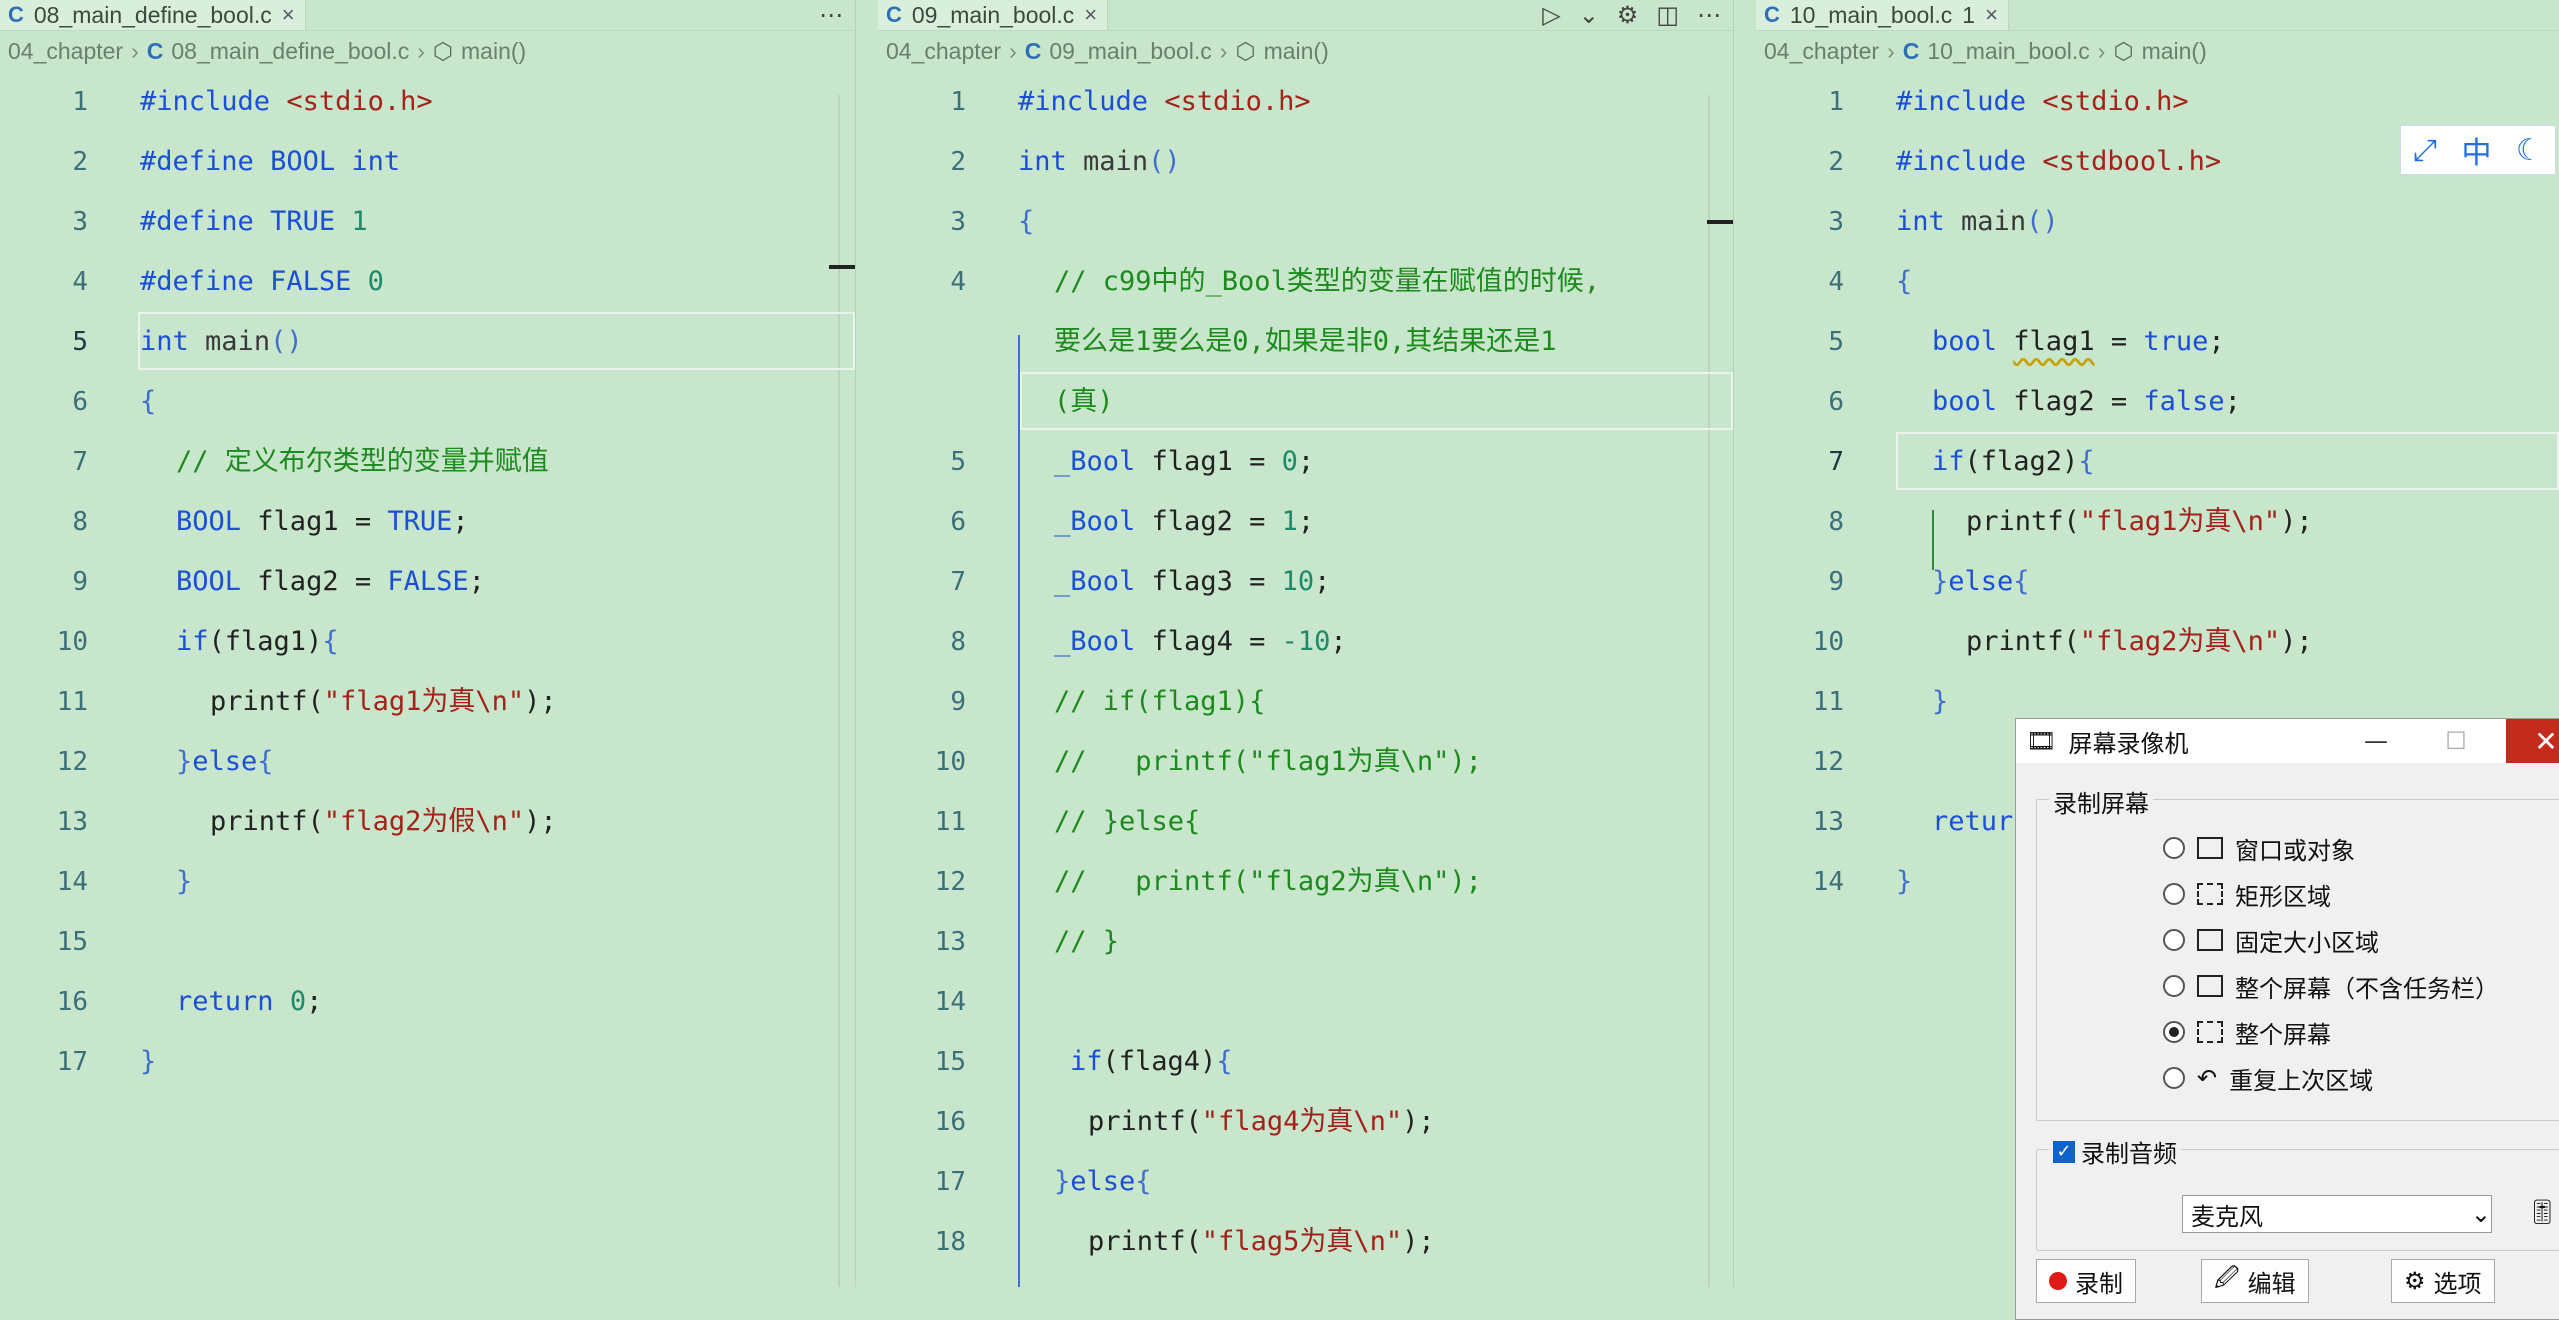  Describe the element at coordinates (427, 462) in the screenshot. I see `code-line: 7// 定义布尔类型的变量并赋值` at that location.